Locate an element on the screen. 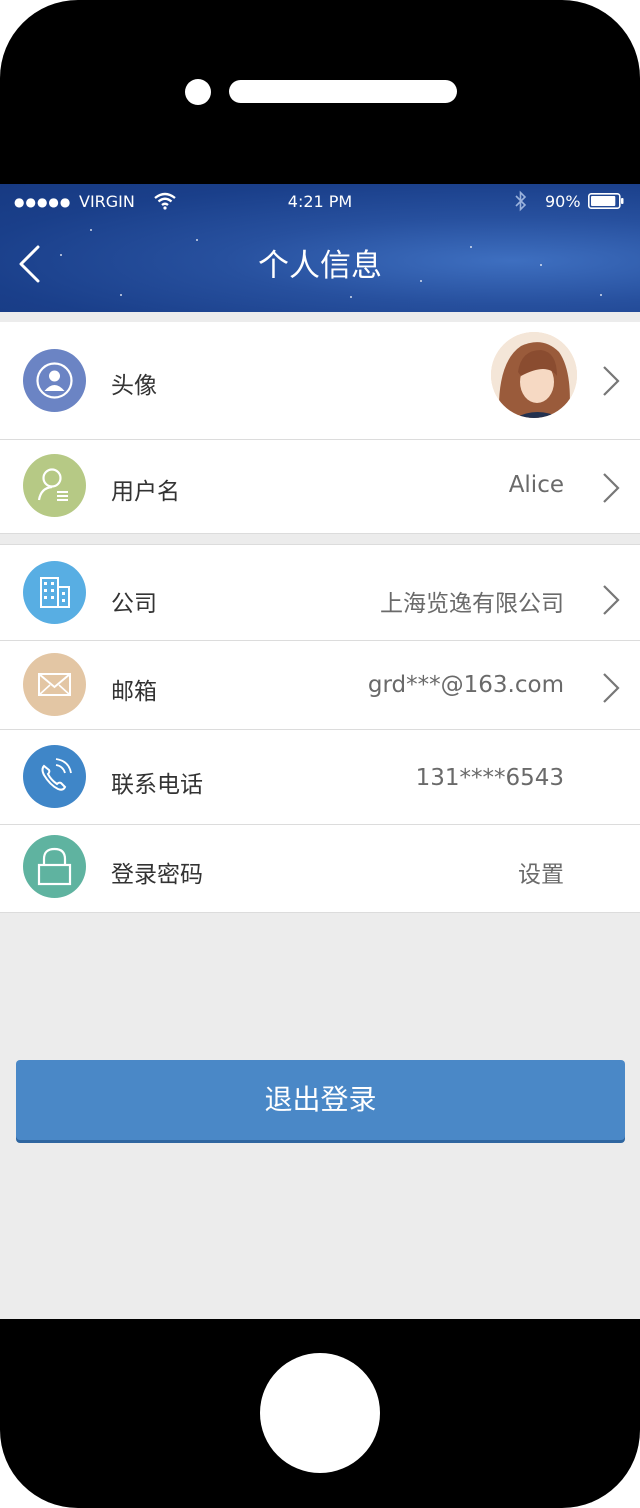 Image resolution: width=640 pixels, height=1508 pixels. row-company: 公司 上海览逸有限公司 is located at coordinates (320, 592).